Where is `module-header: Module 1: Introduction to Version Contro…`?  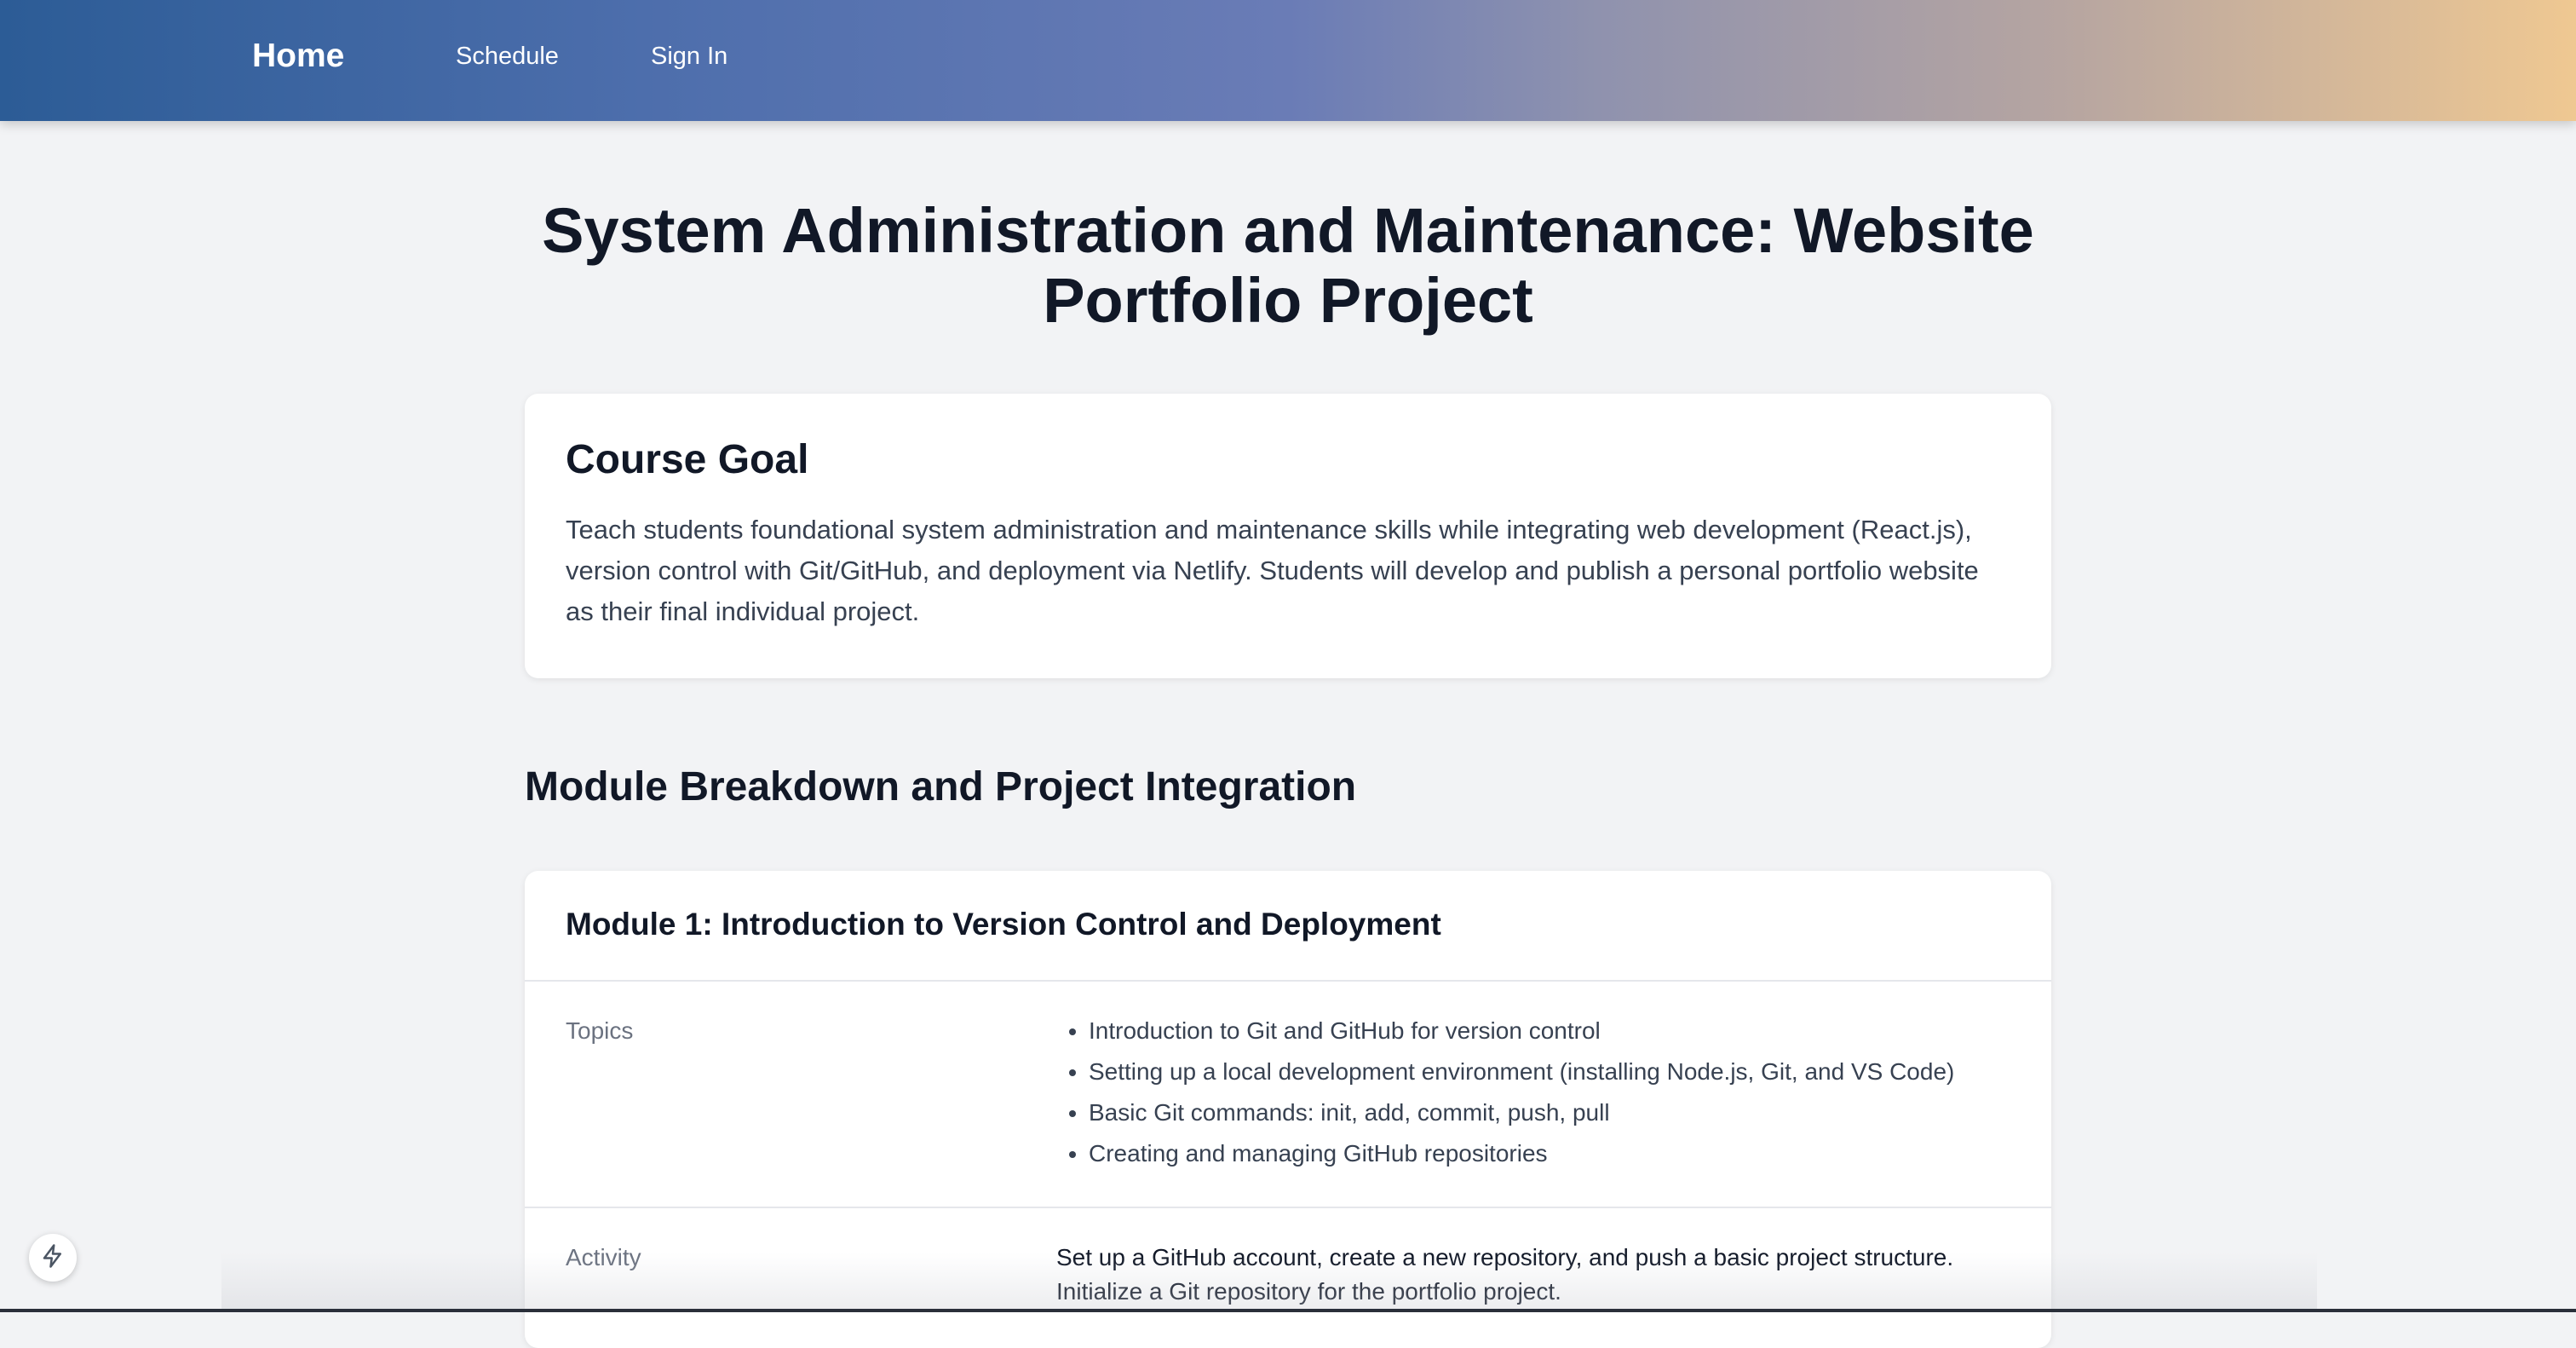 module-header: Module 1: Introduction to Version Contro… is located at coordinates (1288, 926).